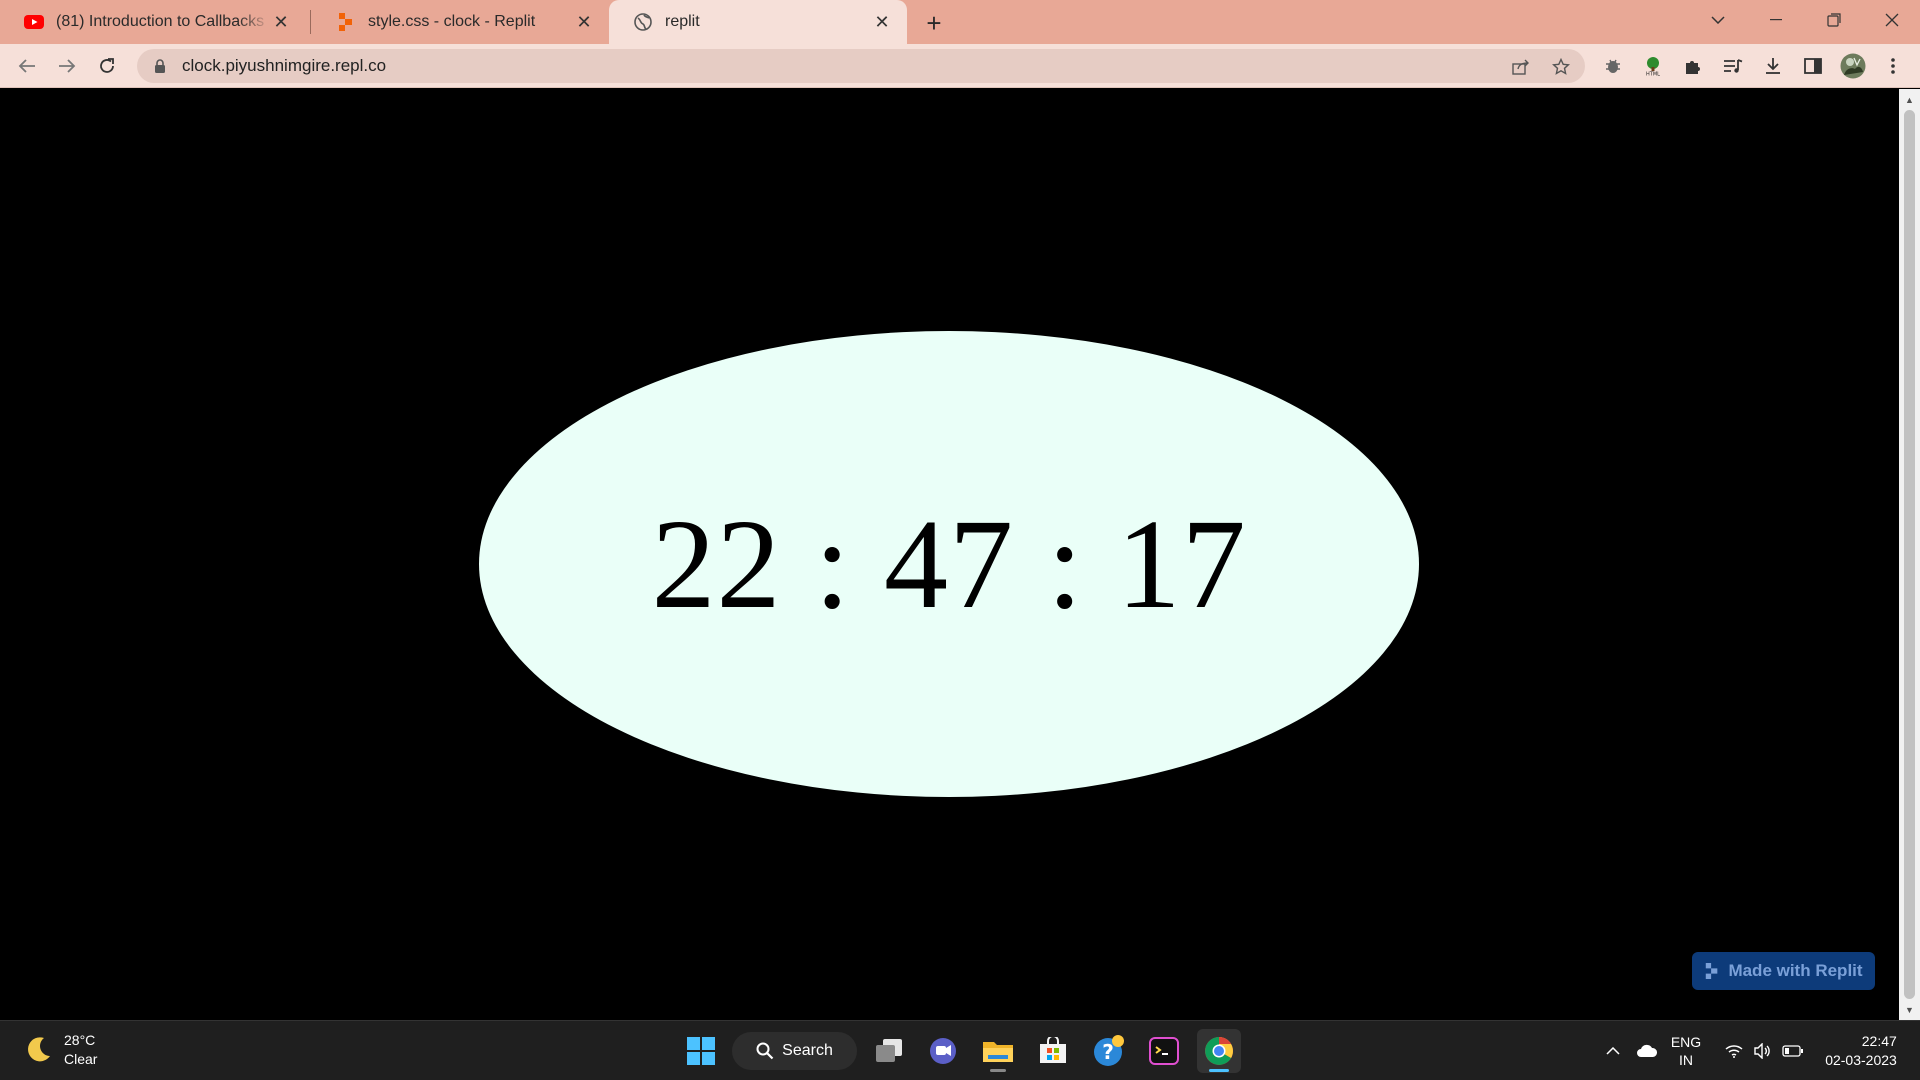  What do you see at coordinates (59, 1050) in the screenshot?
I see `weather-widget: 28°C Clear` at bounding box center [59, 1050].